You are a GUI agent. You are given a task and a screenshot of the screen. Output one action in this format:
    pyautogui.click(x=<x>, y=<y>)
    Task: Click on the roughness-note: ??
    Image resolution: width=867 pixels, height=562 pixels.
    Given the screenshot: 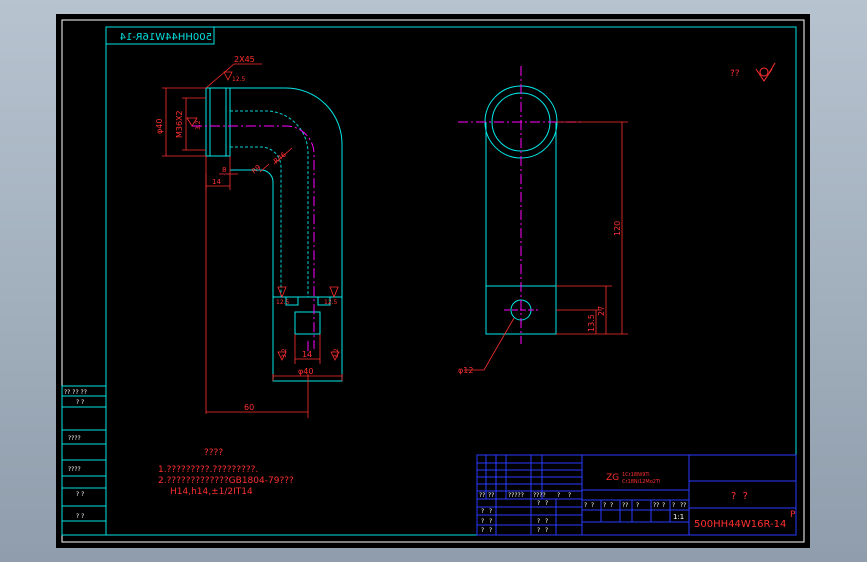 What is the action you would take?
    pyautogui.click(x=753, y=72)
    